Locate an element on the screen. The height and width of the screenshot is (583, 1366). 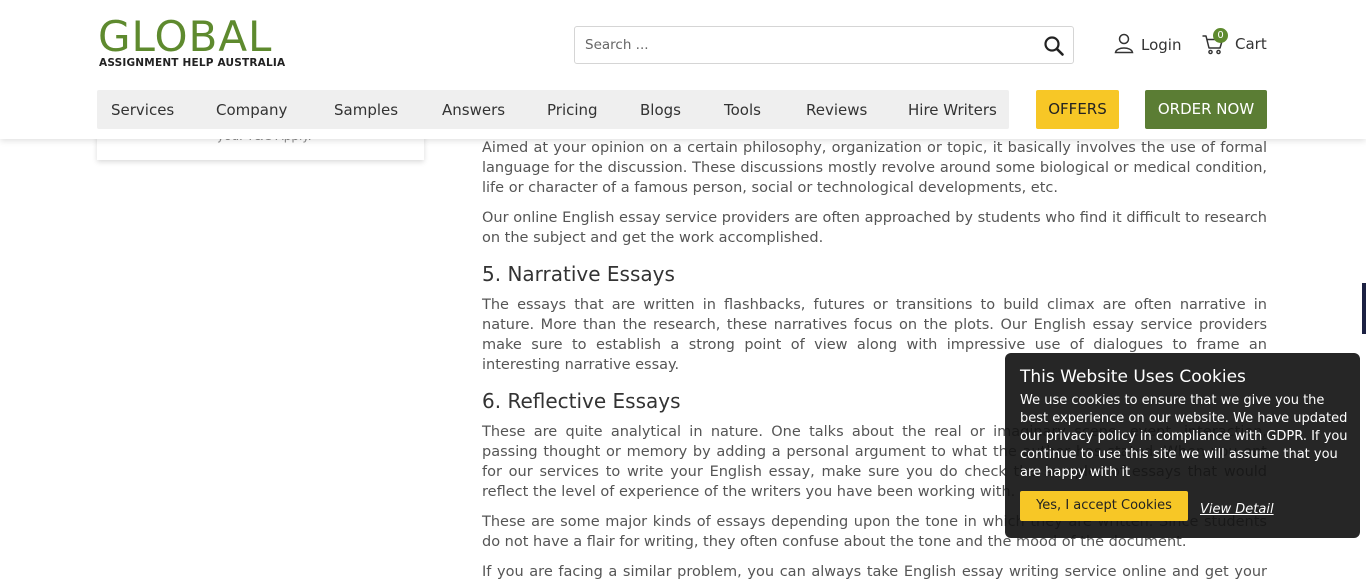
order-now-button: ORDER NOW is located at coordinates (1206, 109).